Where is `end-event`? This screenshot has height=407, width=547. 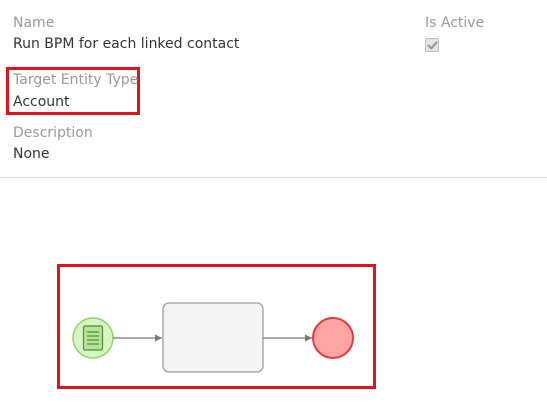
end-event is located at coordinates (333, 338).